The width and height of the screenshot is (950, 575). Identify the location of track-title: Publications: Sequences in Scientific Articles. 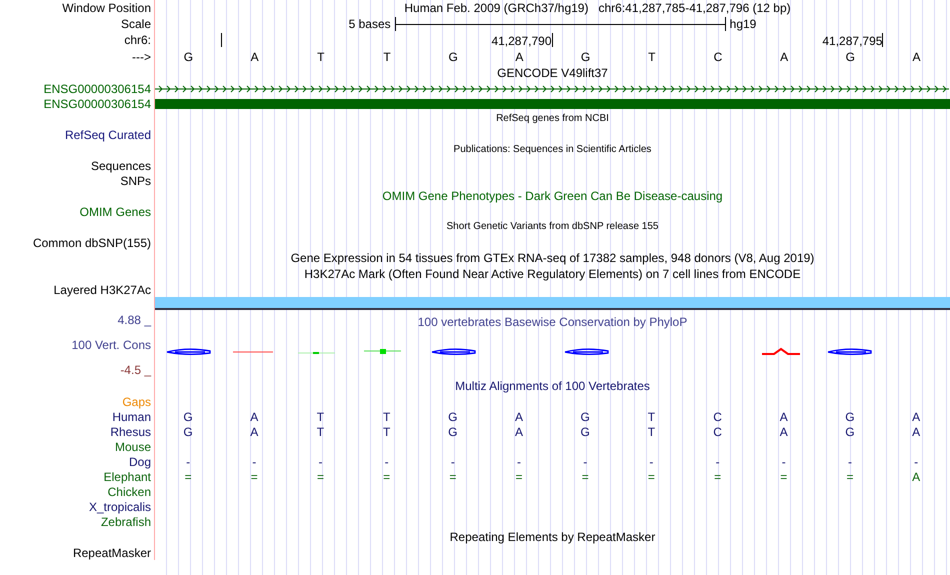
(553, 150).